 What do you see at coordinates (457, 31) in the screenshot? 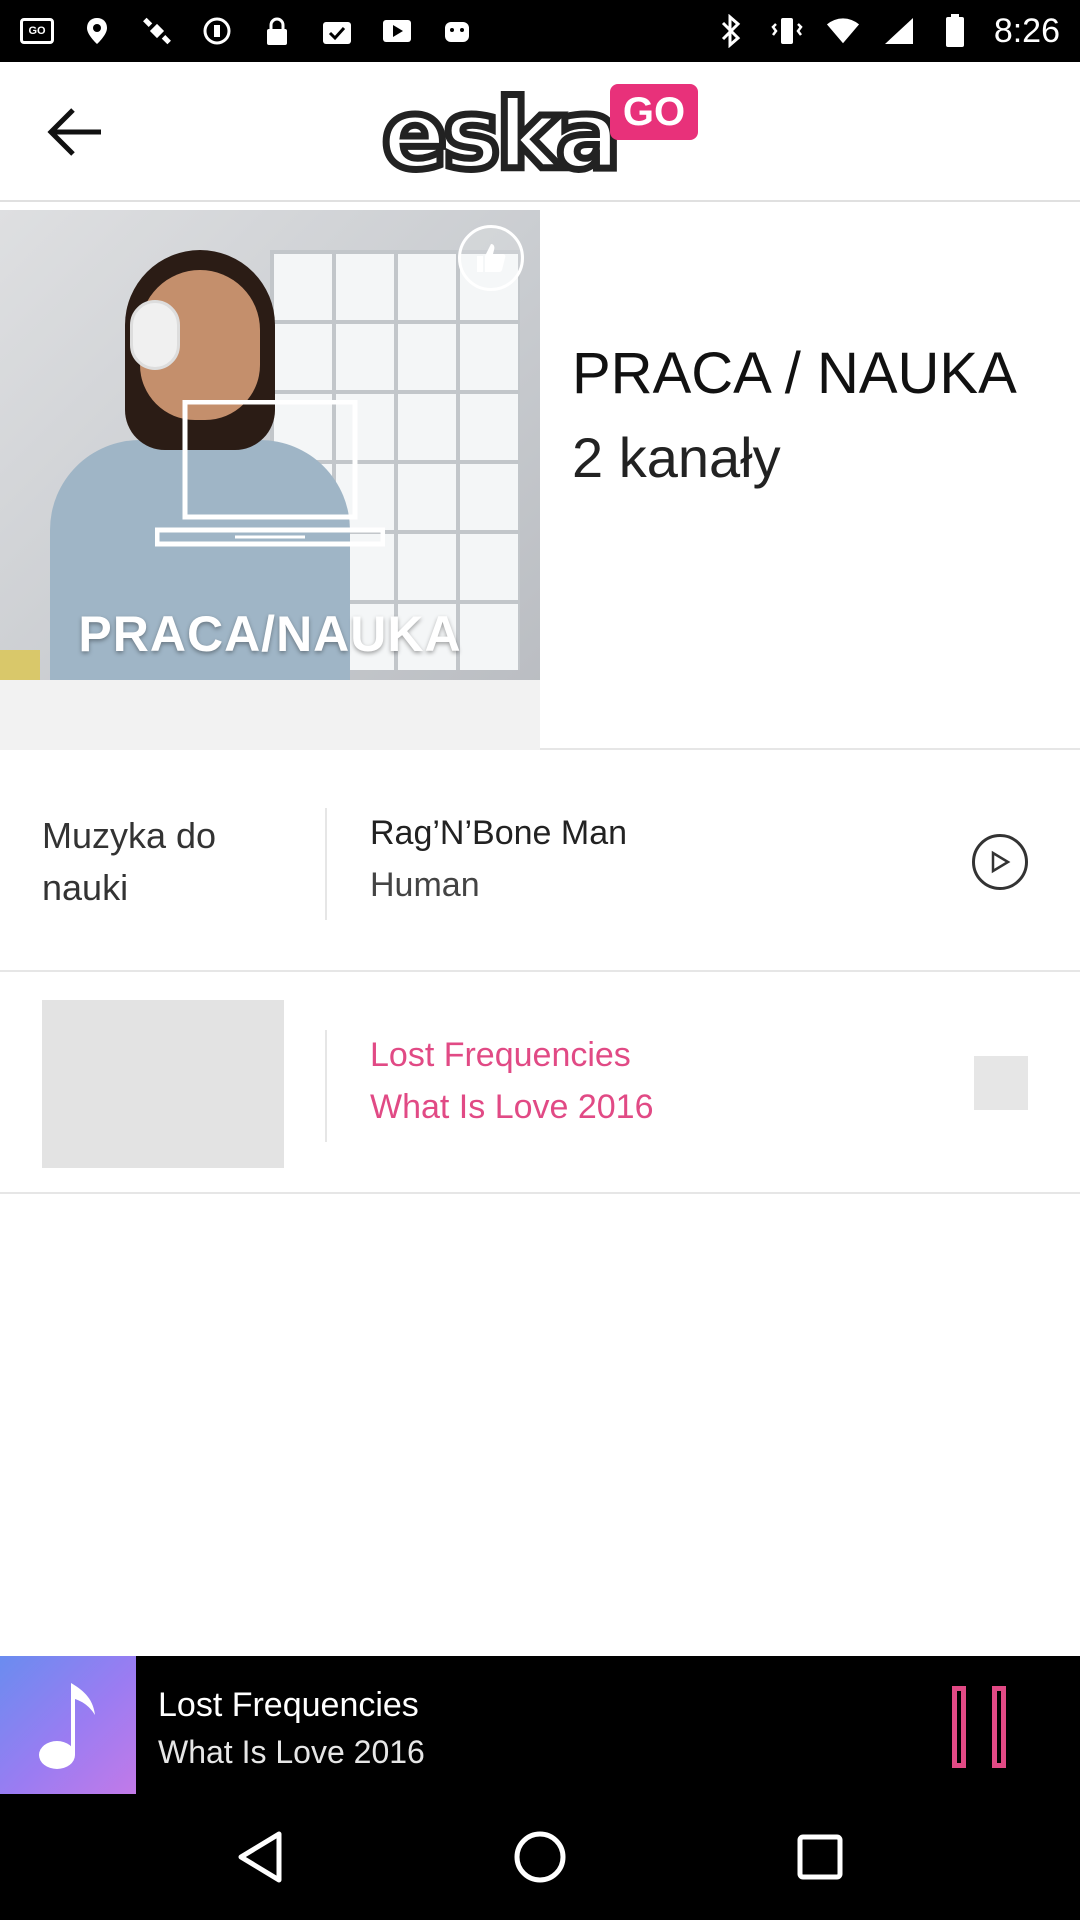
I see `android-icon` at bounding box center [457, 31].